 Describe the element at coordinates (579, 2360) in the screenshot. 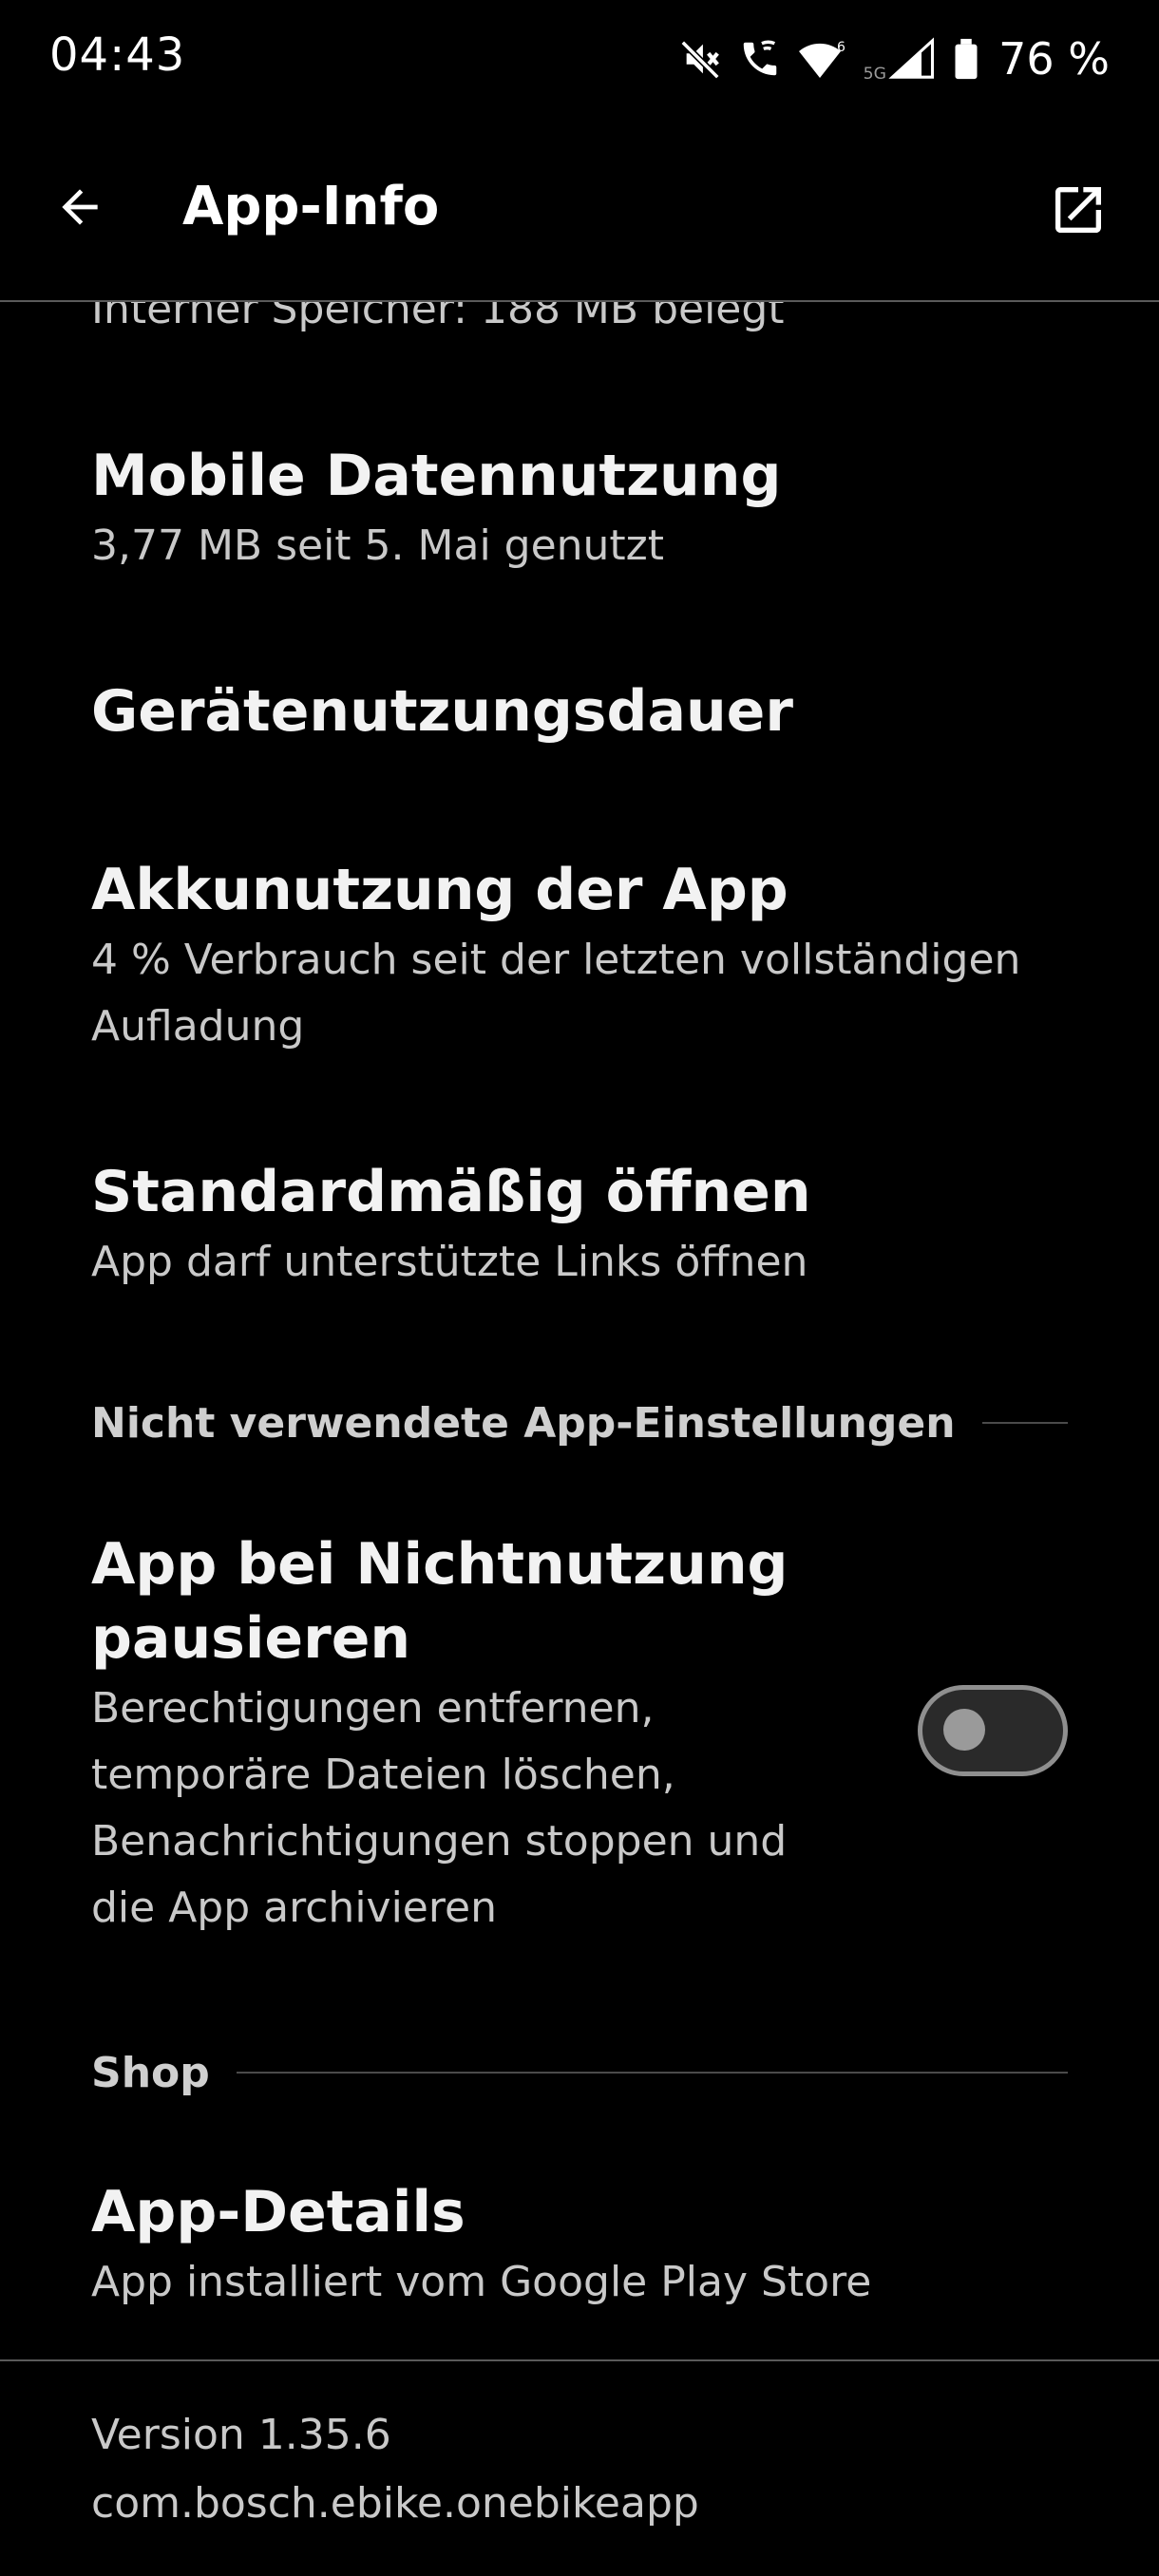

I see `footer-divider` at that location.